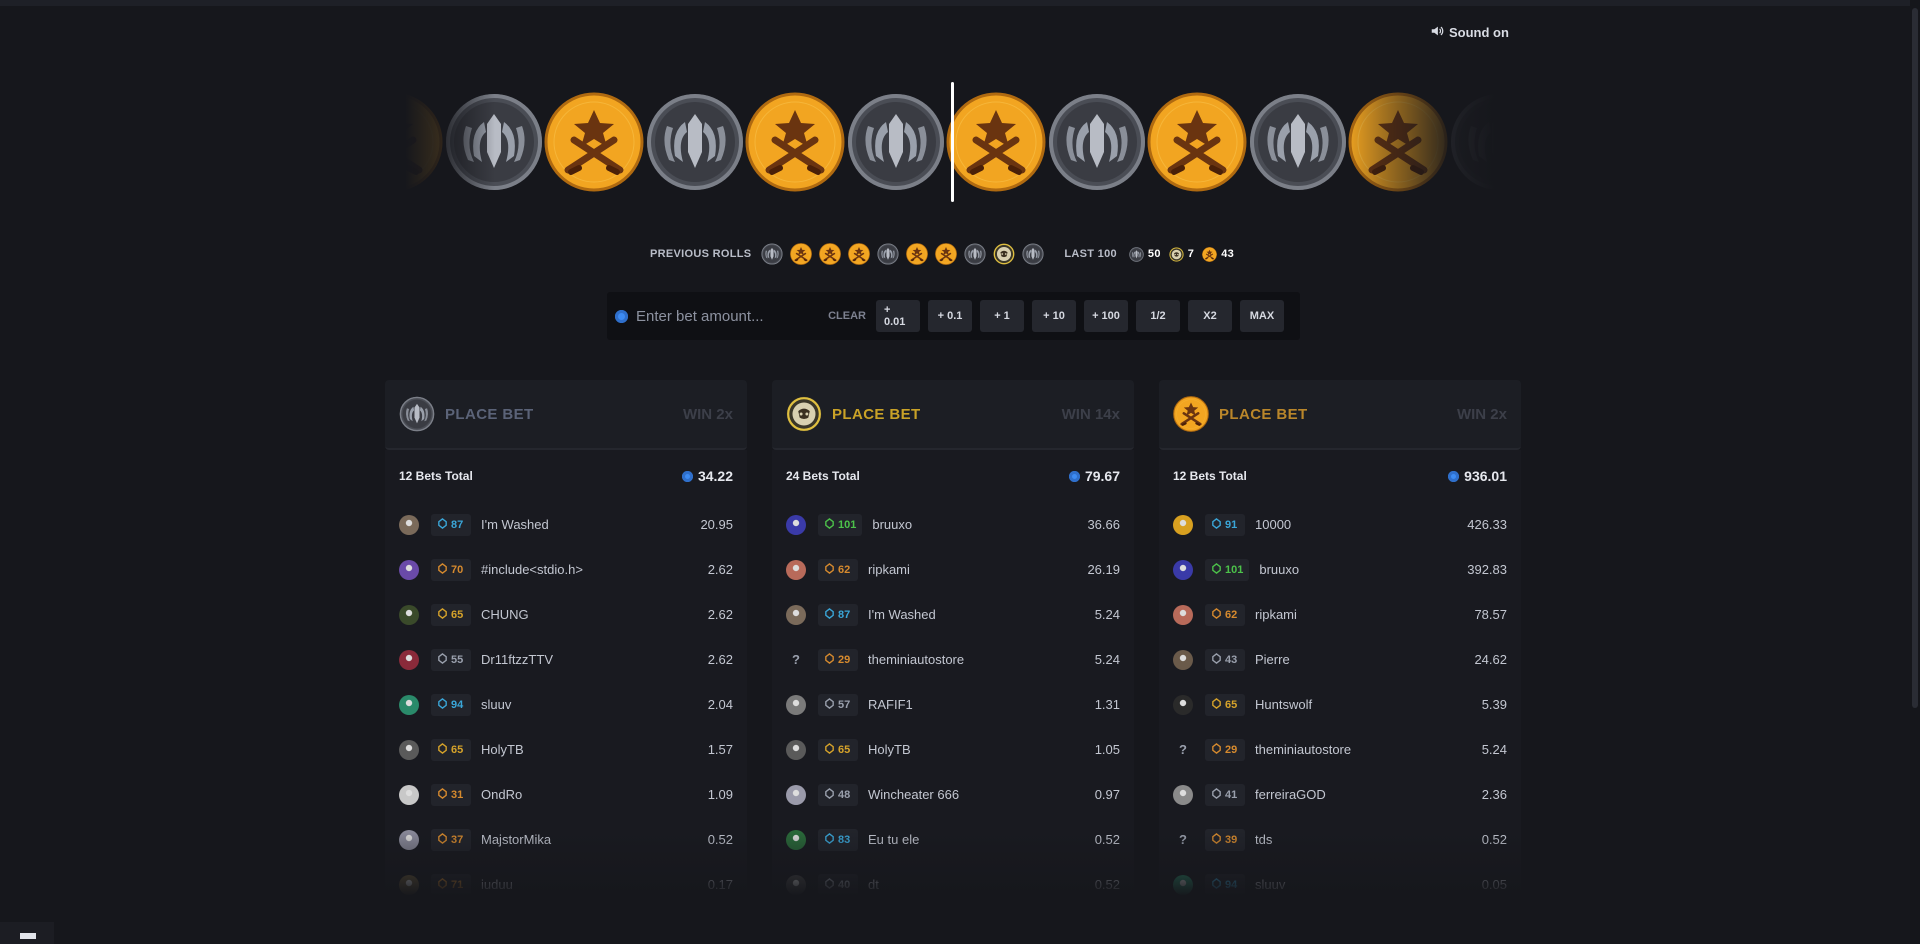  What do you see at coordinates (1368, 839) in the screenshot?
I see `username: tds` at bounding box center [1368, 839].